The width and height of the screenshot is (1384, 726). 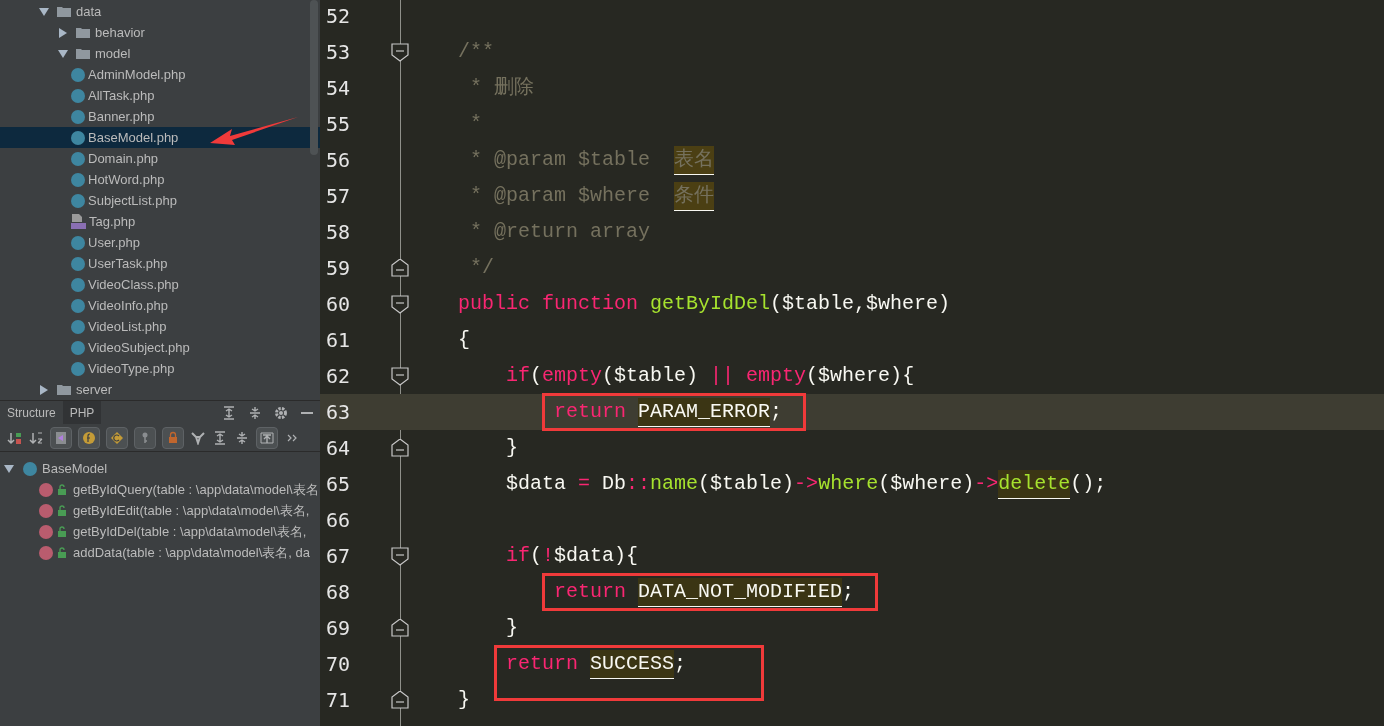 I want to click on tree-item-label: VideoType.php, so click(x=131, y=368).